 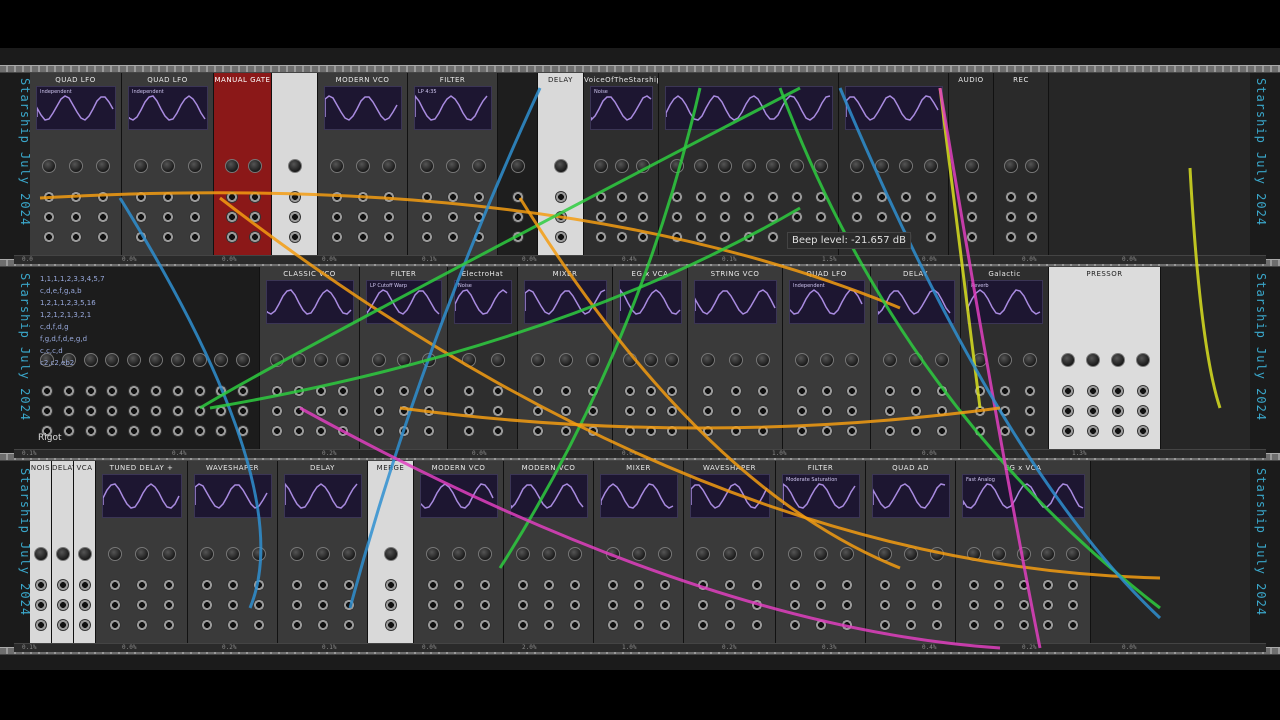 What do you see at coordinates (650, 358) in the screenshot?
I see `module: EG x VCA` at bounding box center [650, 358].